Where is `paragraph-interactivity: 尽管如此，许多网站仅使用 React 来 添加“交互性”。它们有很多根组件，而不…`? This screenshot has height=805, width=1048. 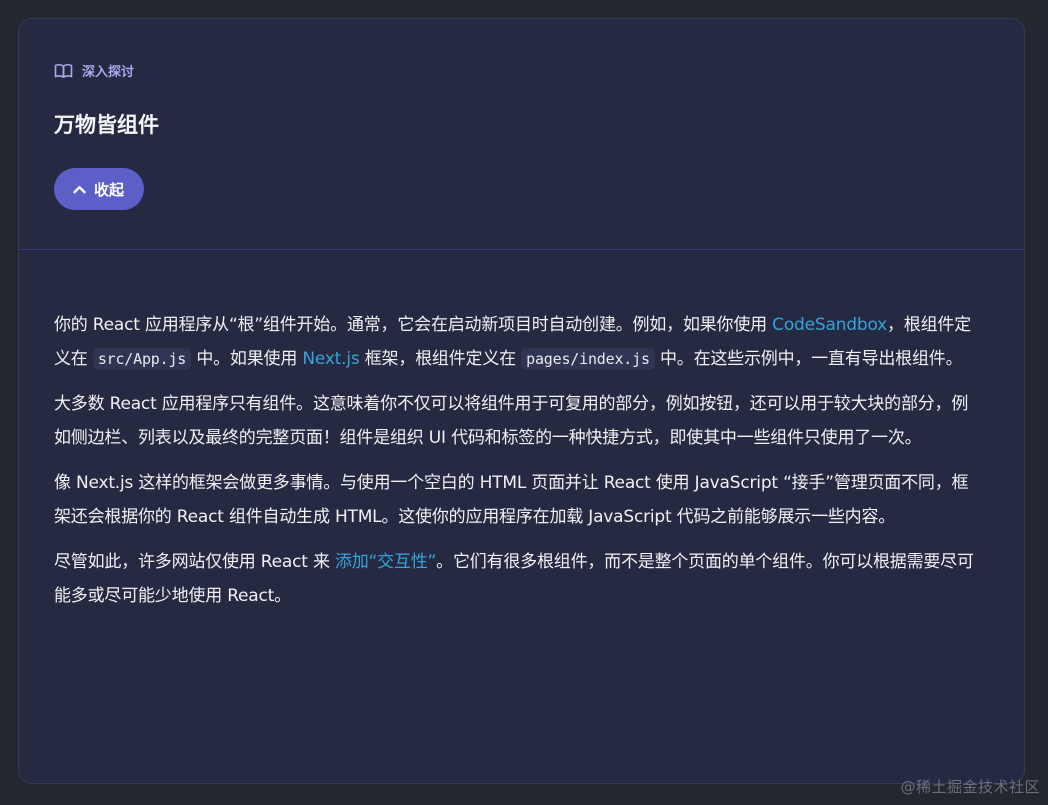
paragraph-interactivity: 尽管如此，许多网站仅使用 React 来 添加“交互性”。它们有很多根组件，而不… is located at coordinates (514, 579).